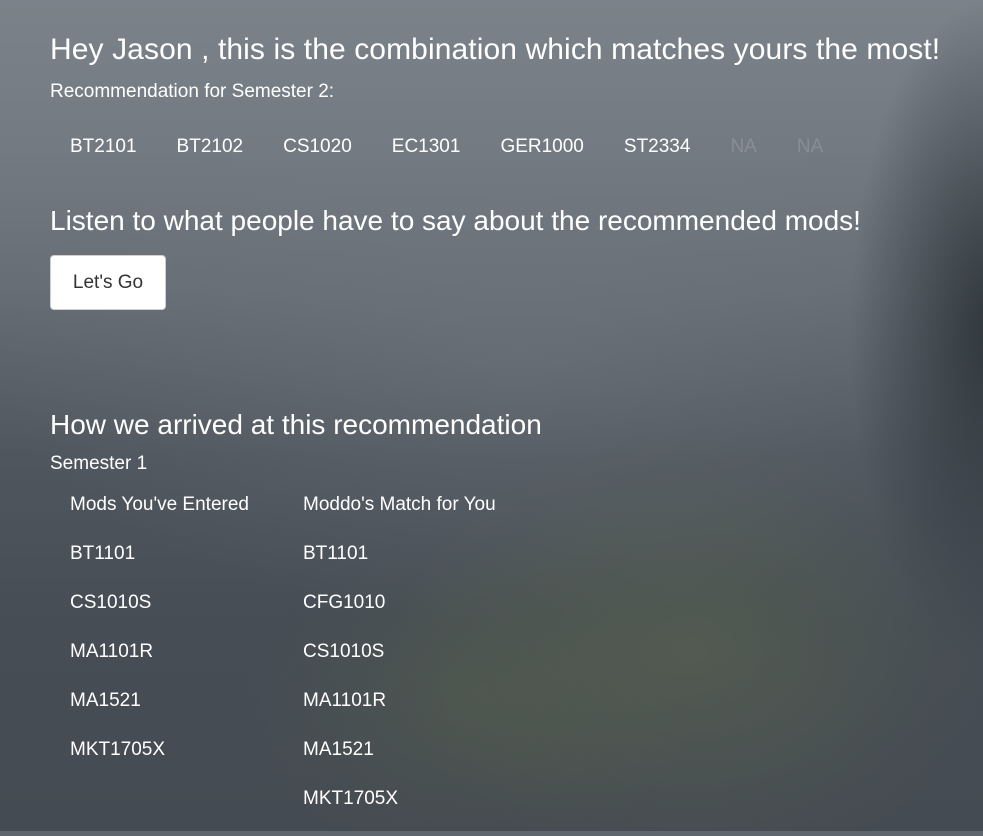 The image size is (983, 836). I want to click on recommended-mod: EC1301, so click(426, 146).